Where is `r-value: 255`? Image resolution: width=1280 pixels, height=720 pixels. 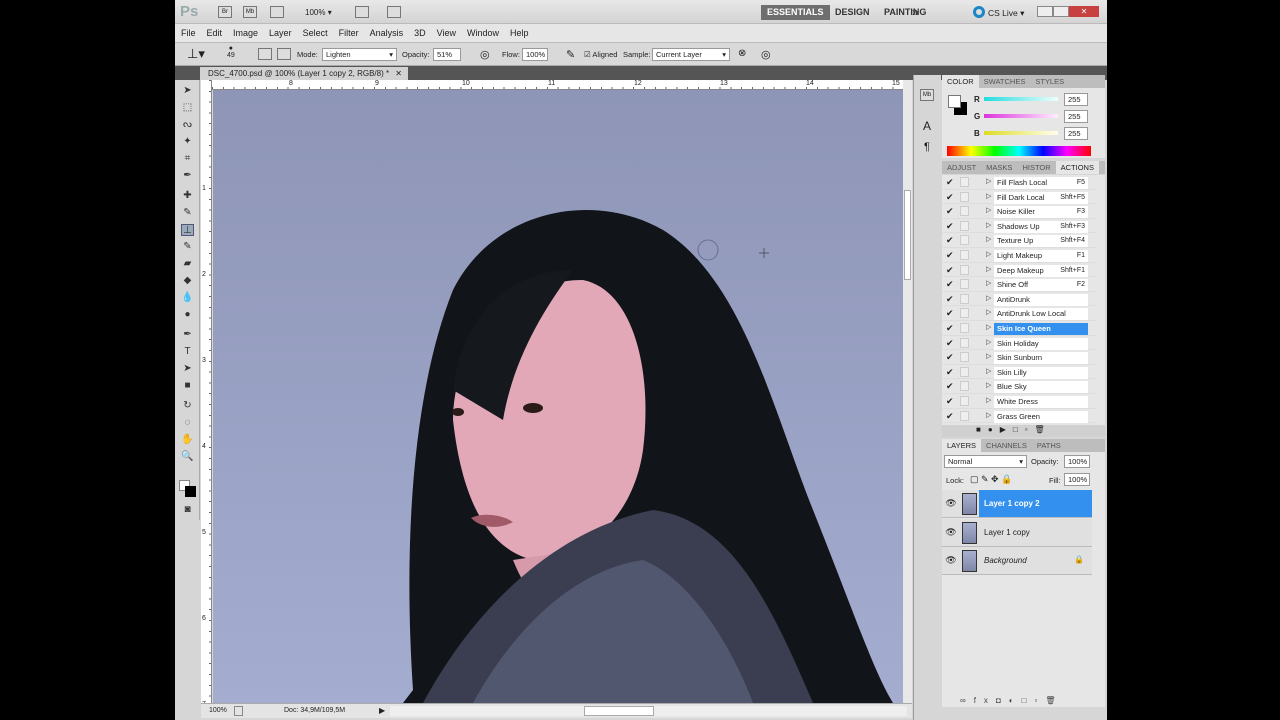
r-value: 255 is located at coordinates (1076, 99).